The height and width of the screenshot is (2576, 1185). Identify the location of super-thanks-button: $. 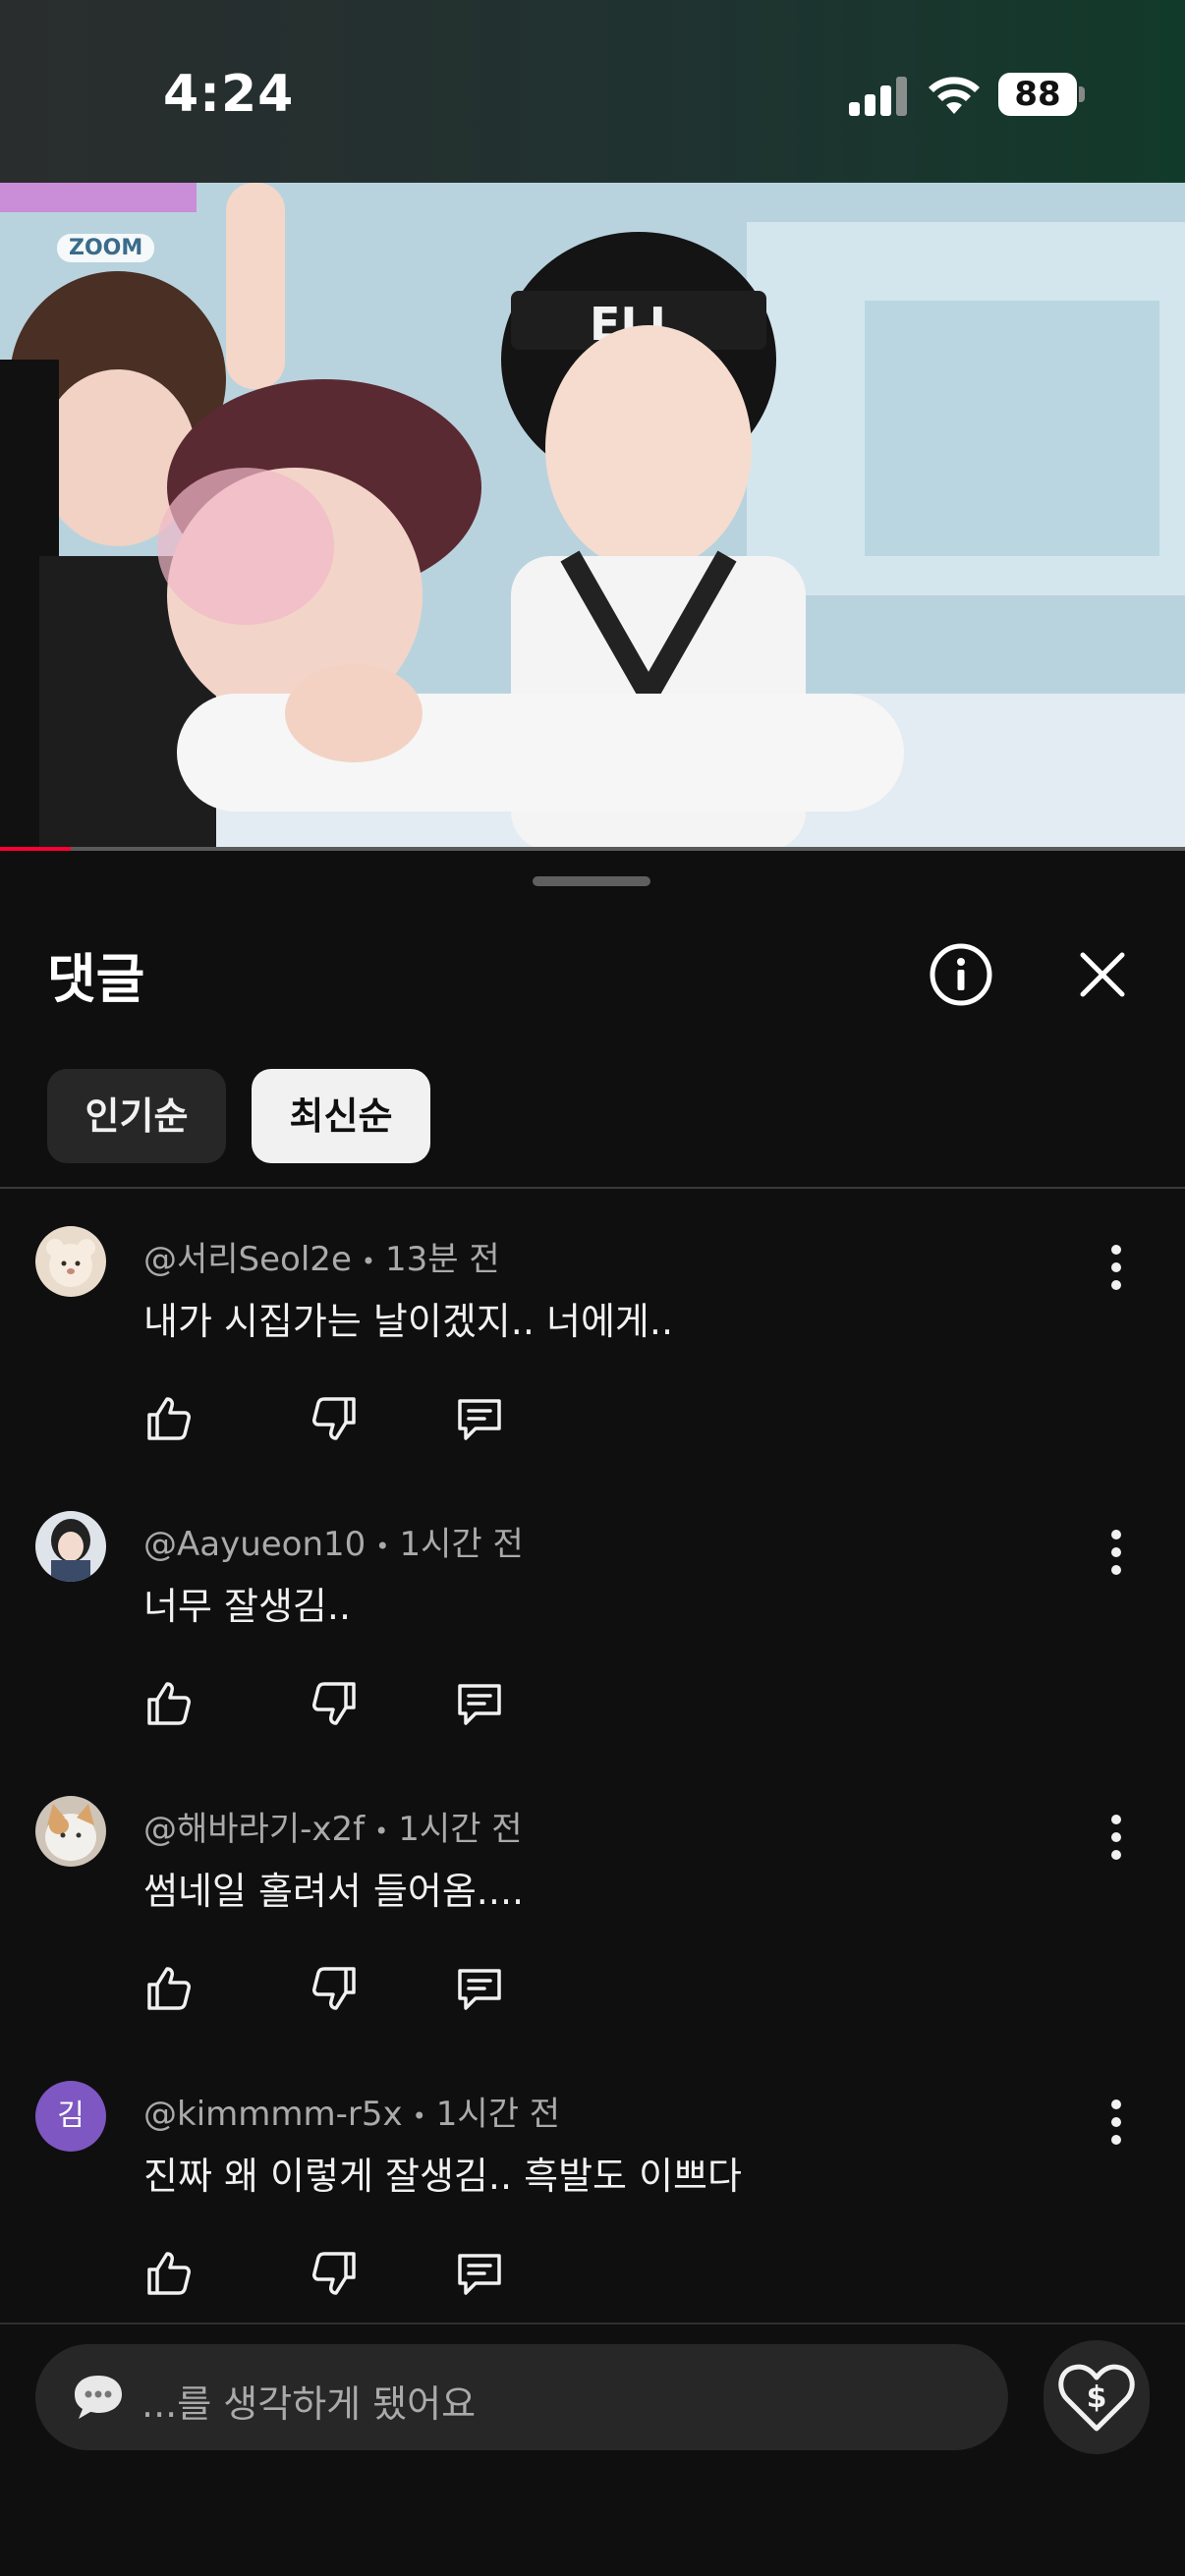
(1097, 2397).